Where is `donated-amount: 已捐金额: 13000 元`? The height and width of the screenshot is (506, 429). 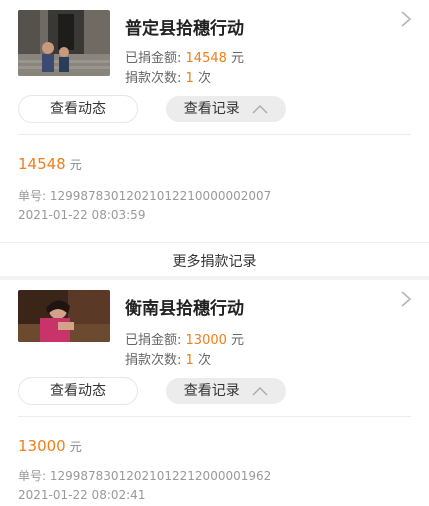
donated-amount: 已捐金额: 13000 元 is located at coordinates (184, 338).